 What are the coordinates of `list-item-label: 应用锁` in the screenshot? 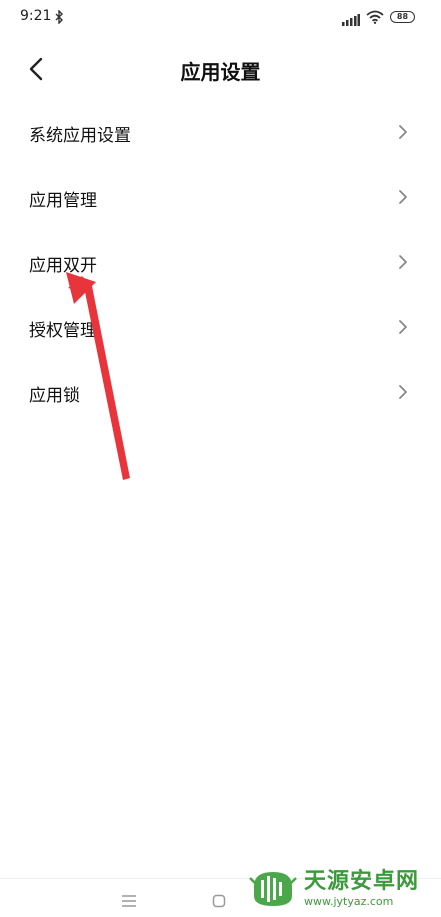 It's located at (54, 396).